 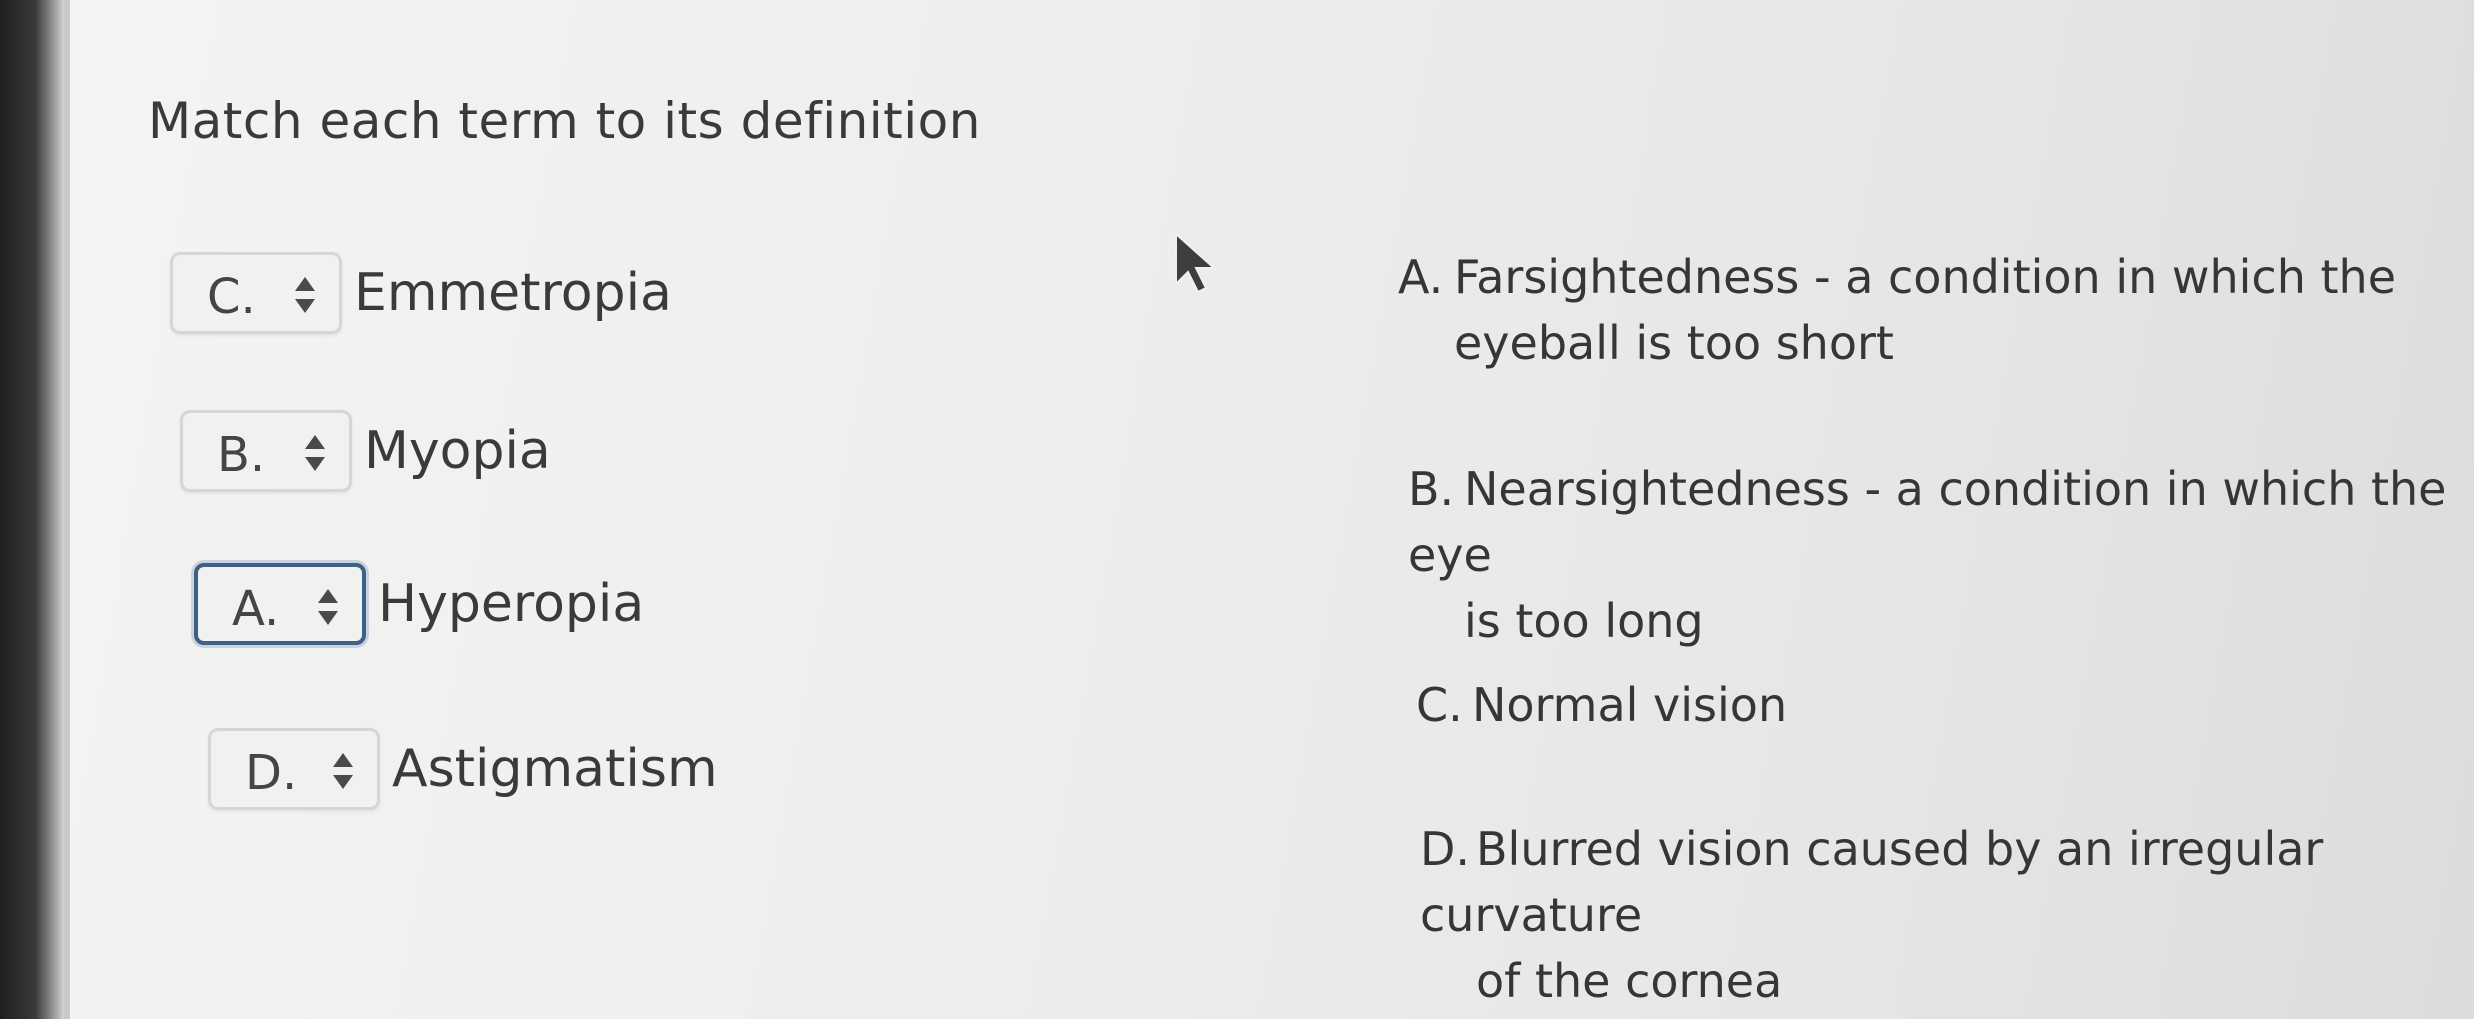 I want to click on content-left-border, so click(x=67, y=509).